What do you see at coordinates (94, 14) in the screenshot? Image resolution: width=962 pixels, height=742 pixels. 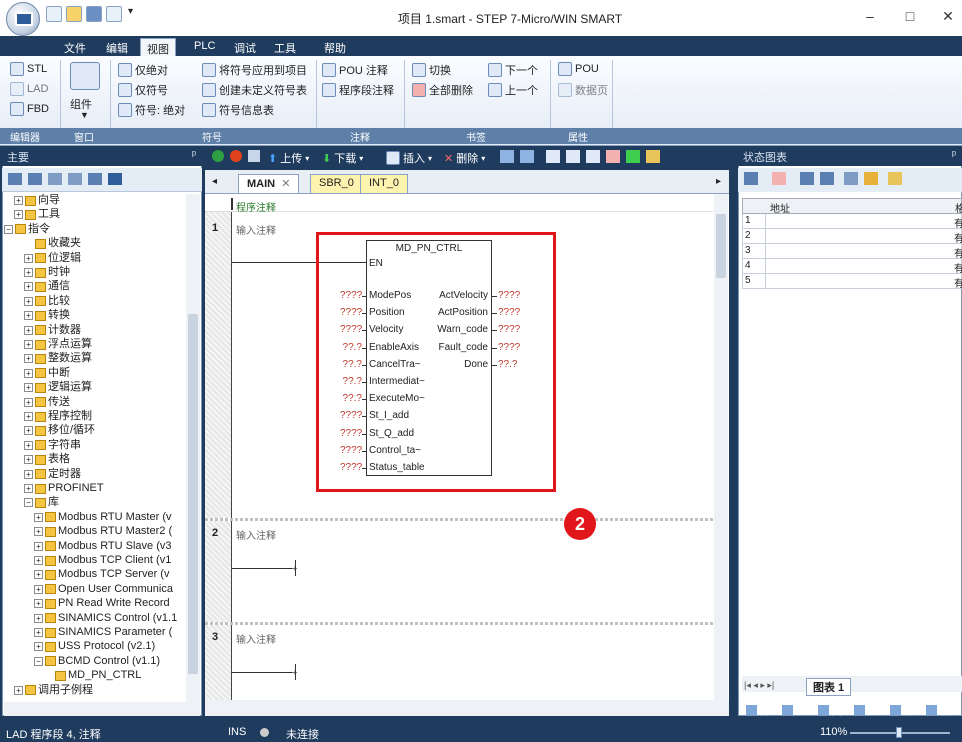 I see `save-icon` at bounding box center [94, 14].